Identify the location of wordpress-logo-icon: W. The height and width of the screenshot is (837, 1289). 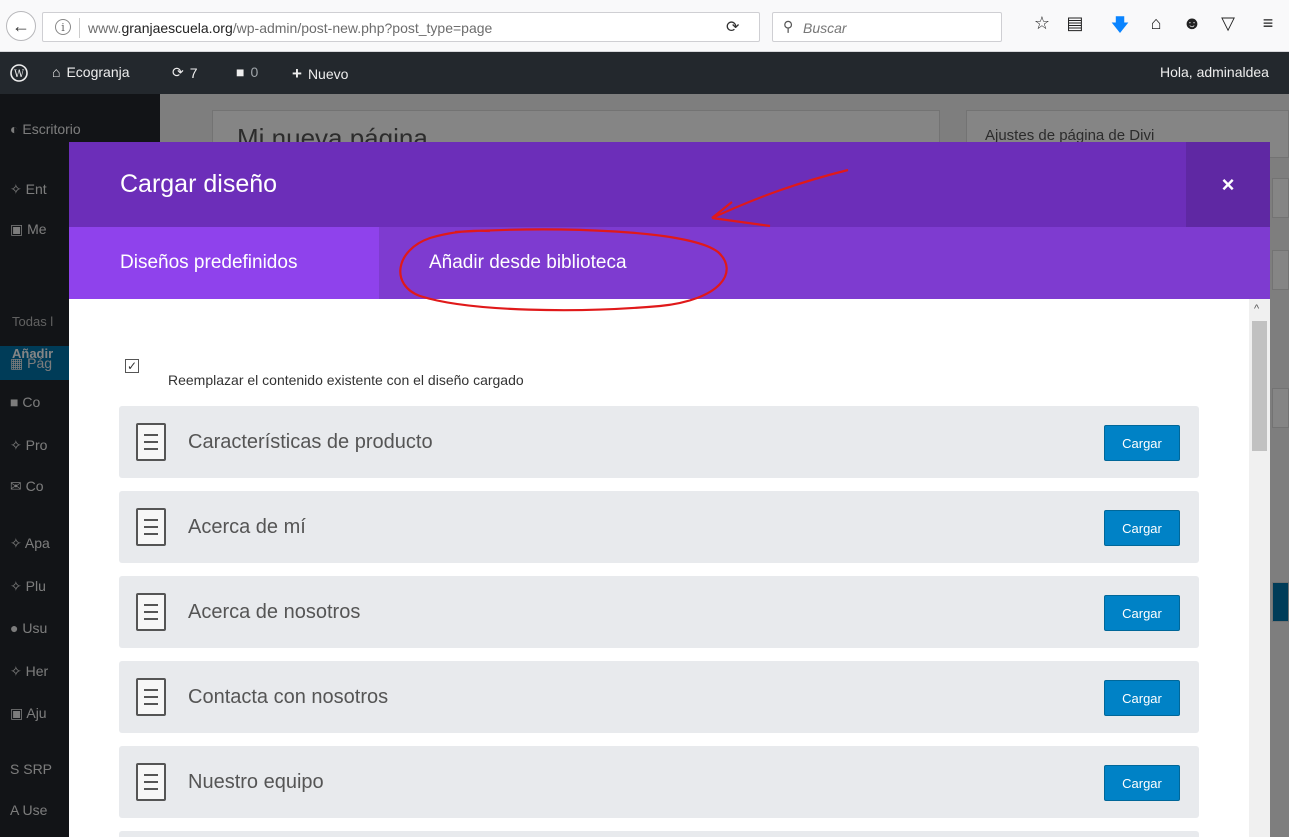
(19, 73).